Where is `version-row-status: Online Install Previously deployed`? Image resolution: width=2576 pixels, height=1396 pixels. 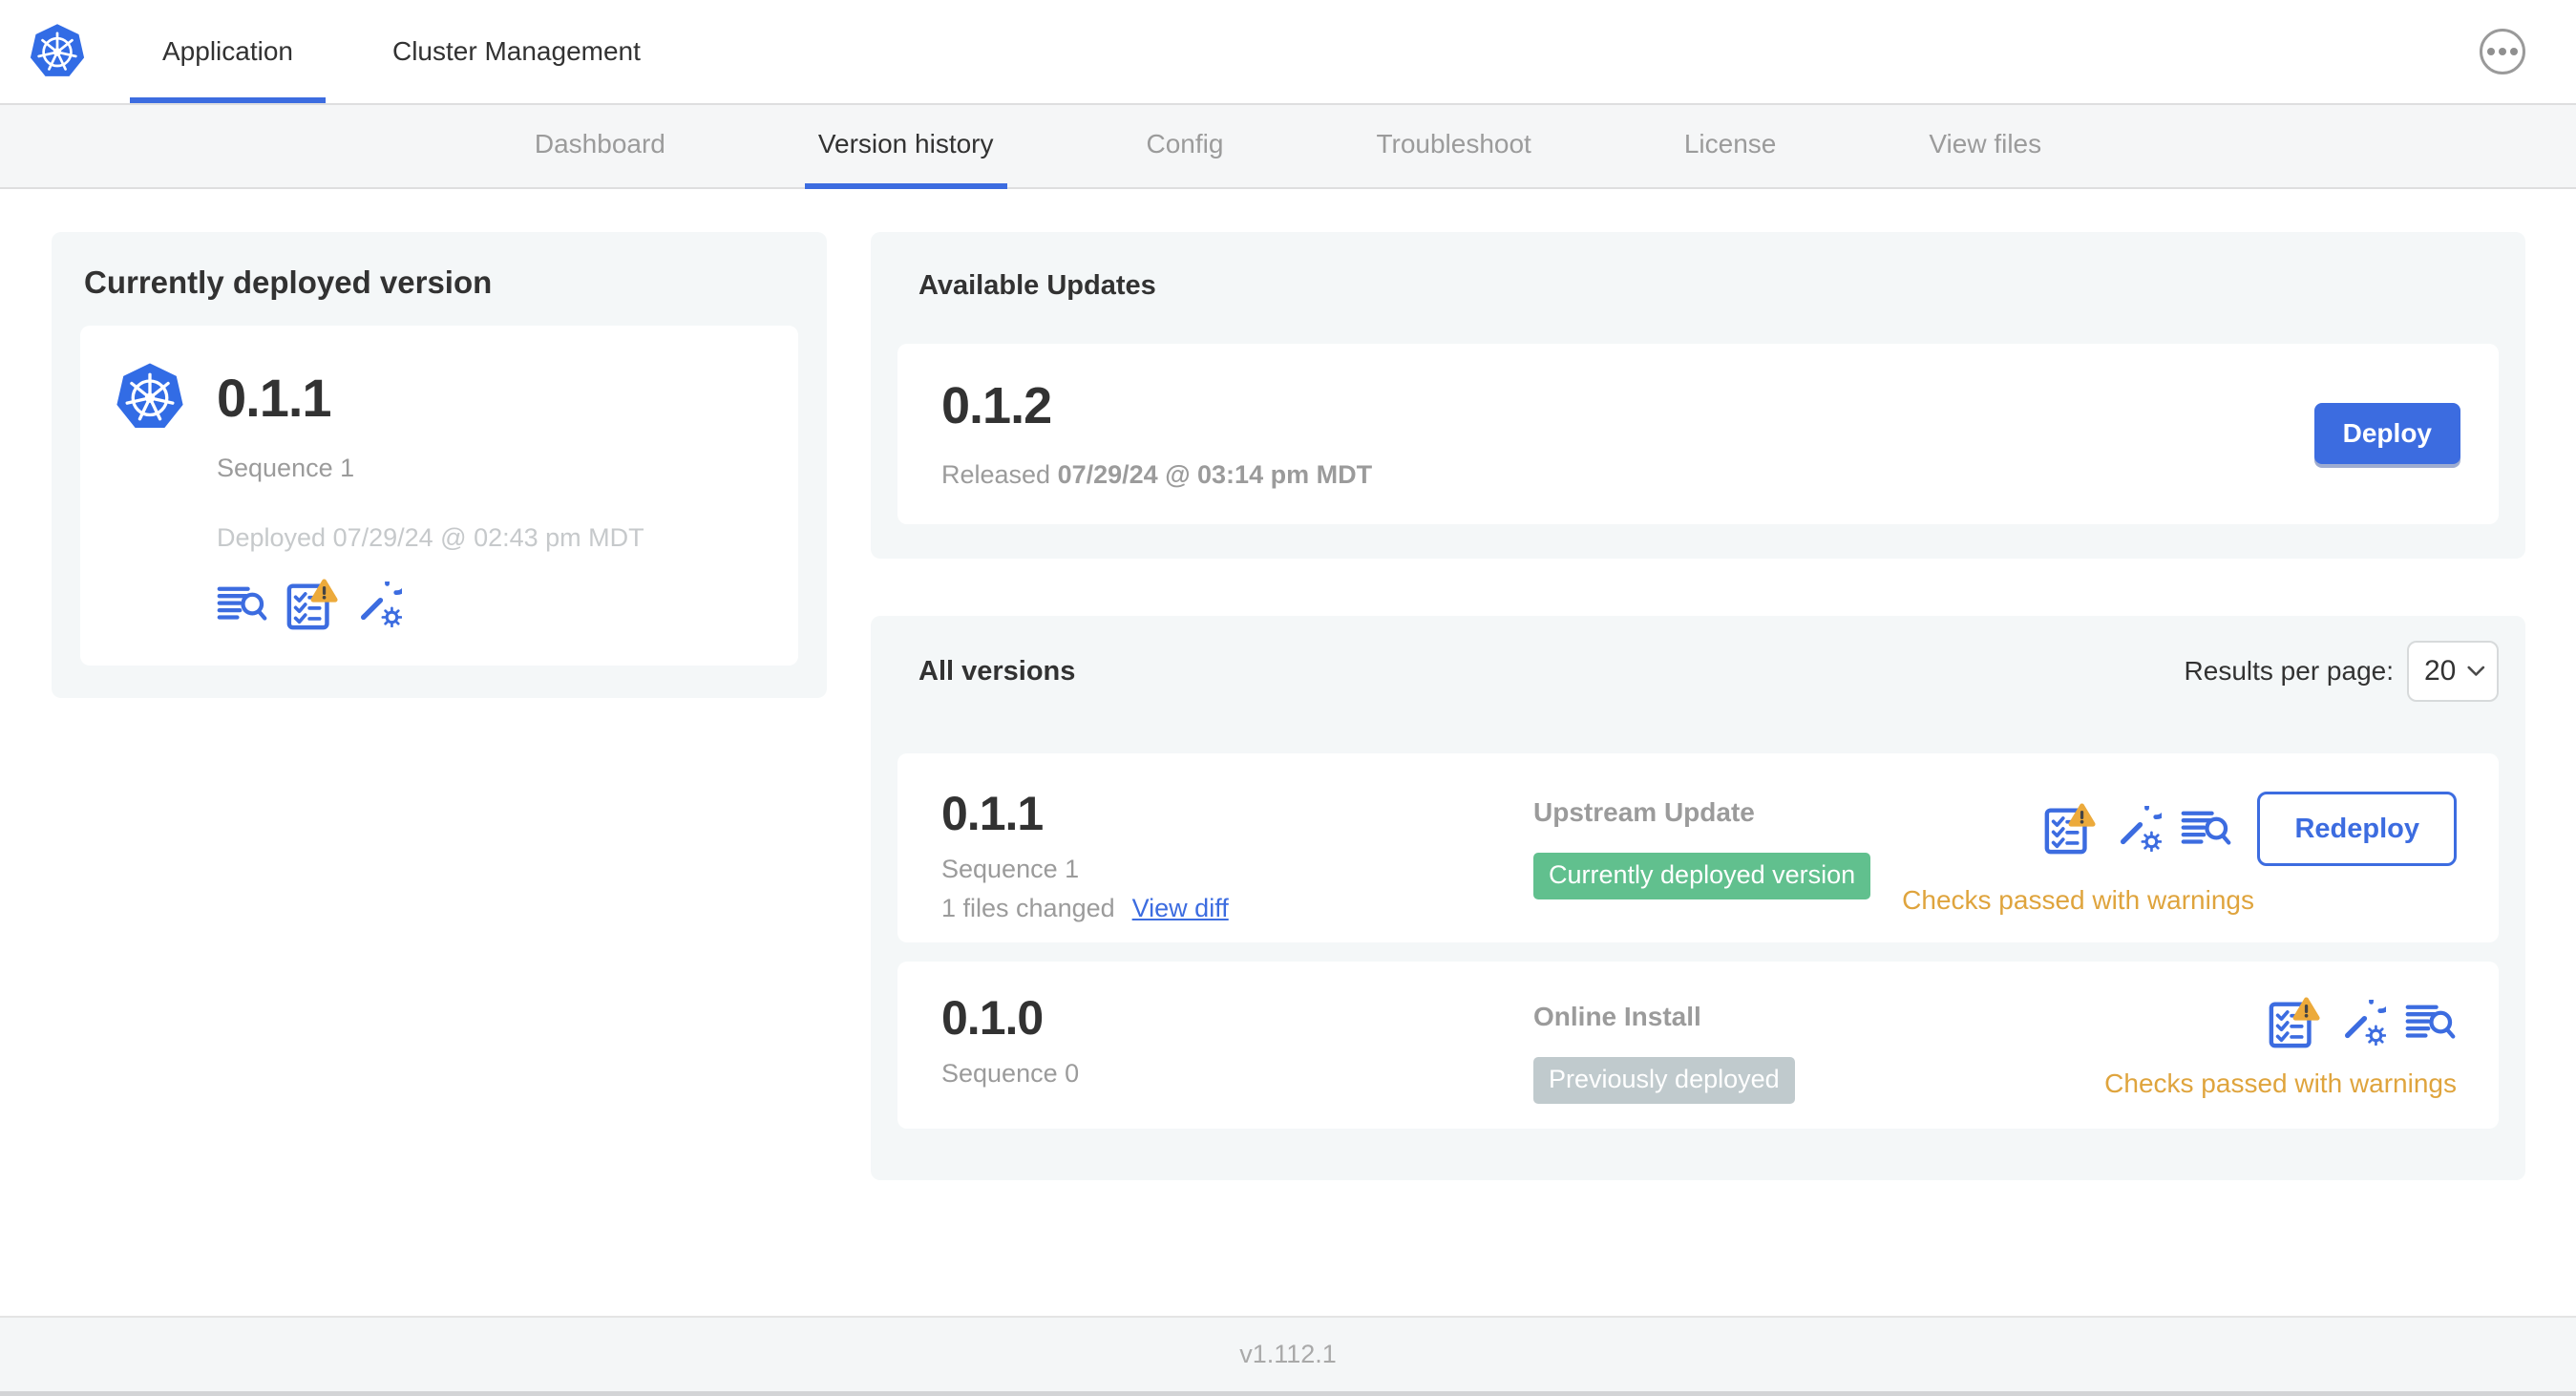 version-row-status: Online Install Previously deployed is located at coordinates (1818, 1047).